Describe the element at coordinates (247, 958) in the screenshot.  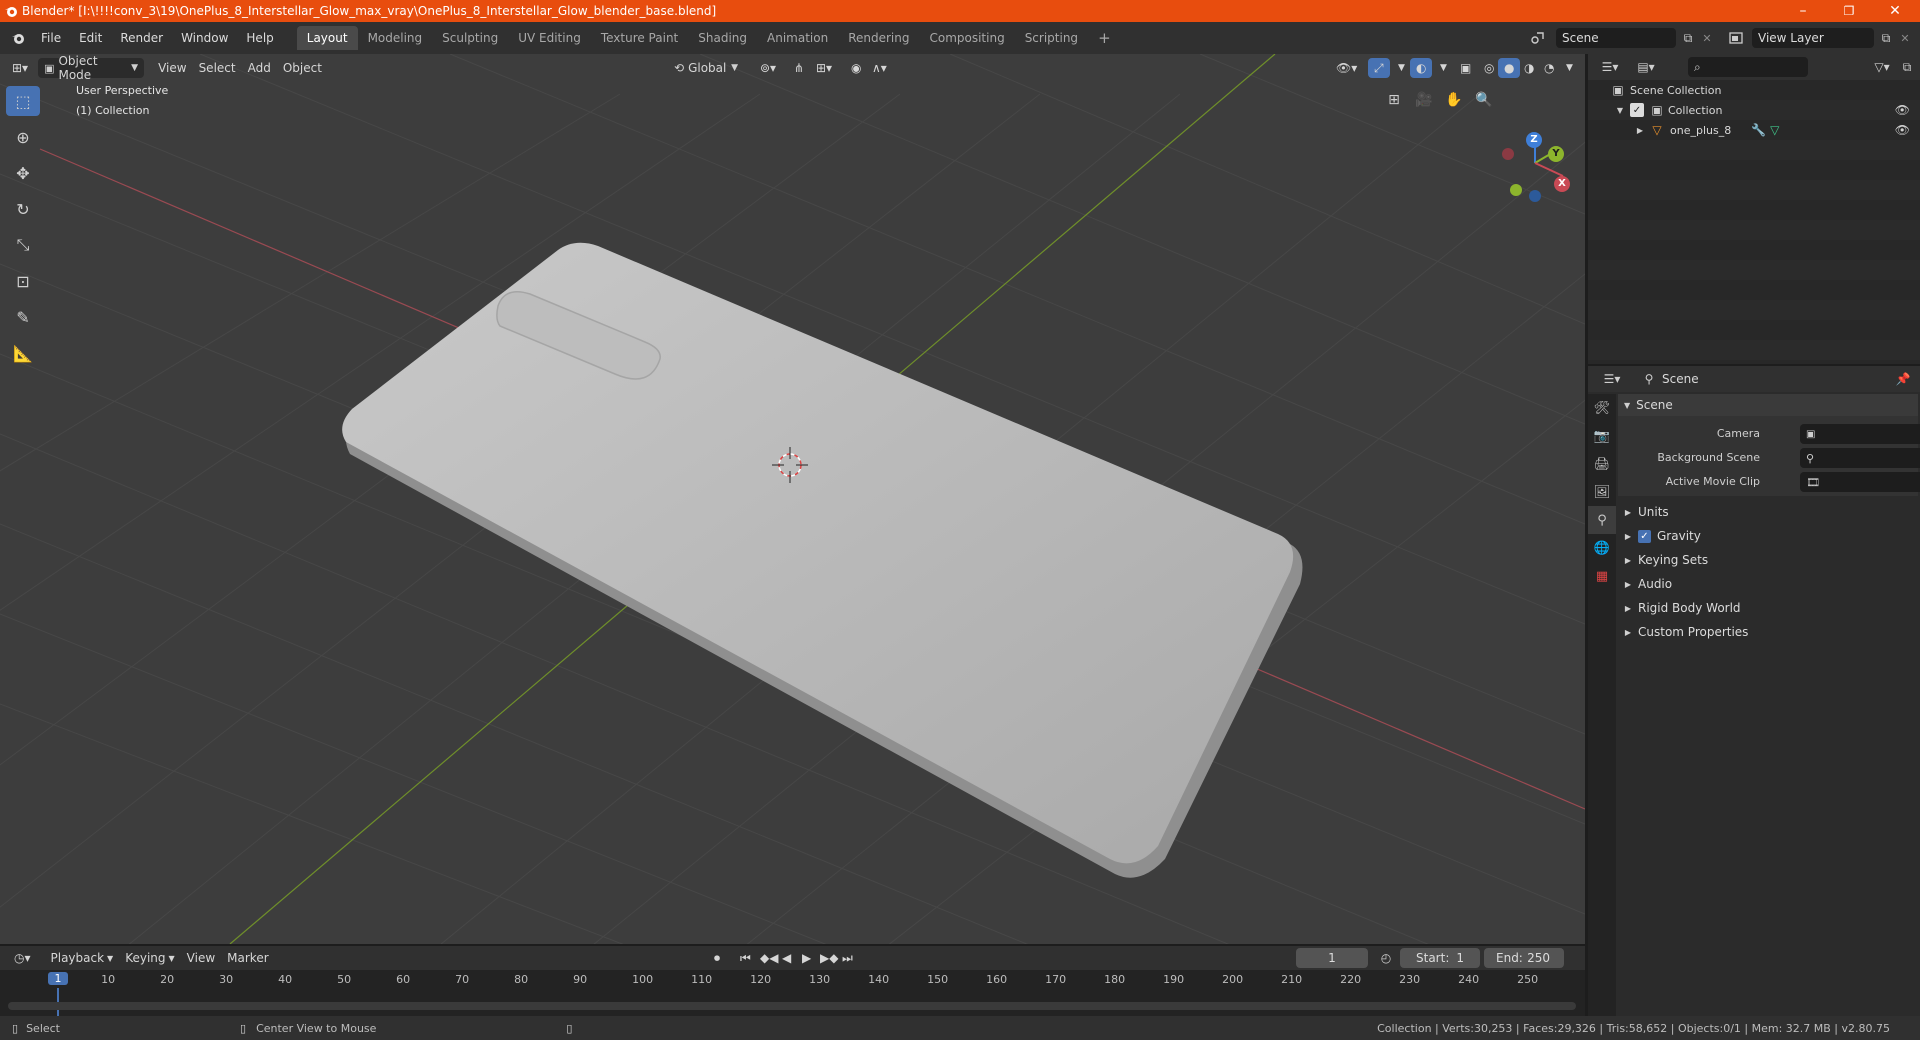
I see `menu-marker: Marker` at that location.